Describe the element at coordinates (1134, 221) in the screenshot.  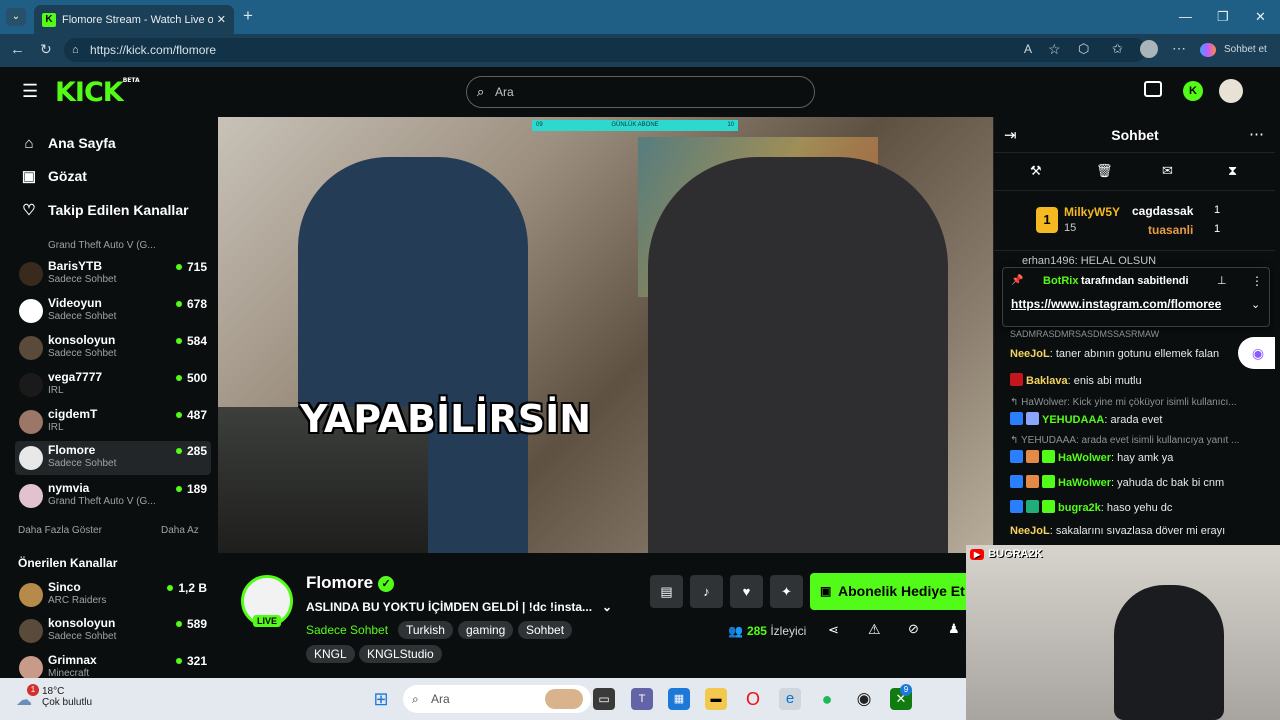
I see `gift-leaderboard: 1 MilkyW5Y 15 cagdassak 1 tuasanli 1` at that location.